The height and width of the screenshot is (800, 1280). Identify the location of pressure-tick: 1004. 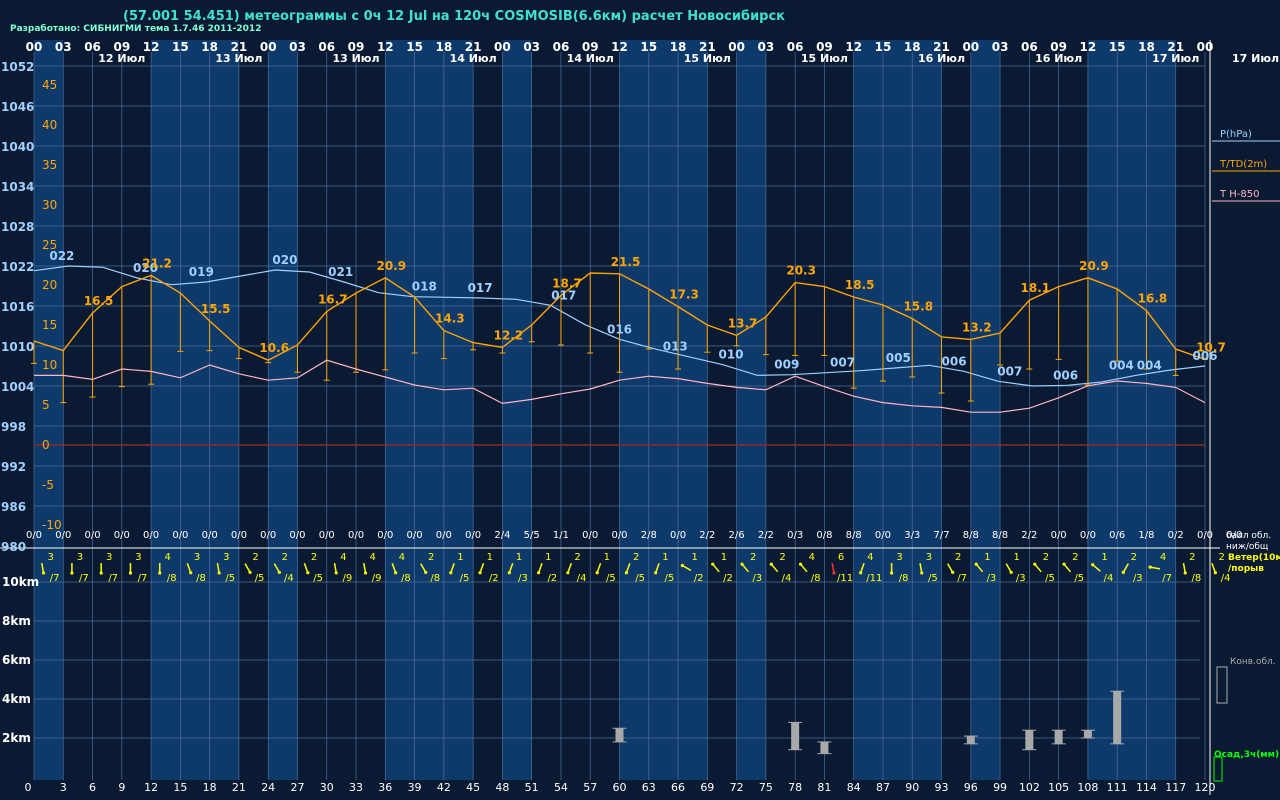
(17, 387).